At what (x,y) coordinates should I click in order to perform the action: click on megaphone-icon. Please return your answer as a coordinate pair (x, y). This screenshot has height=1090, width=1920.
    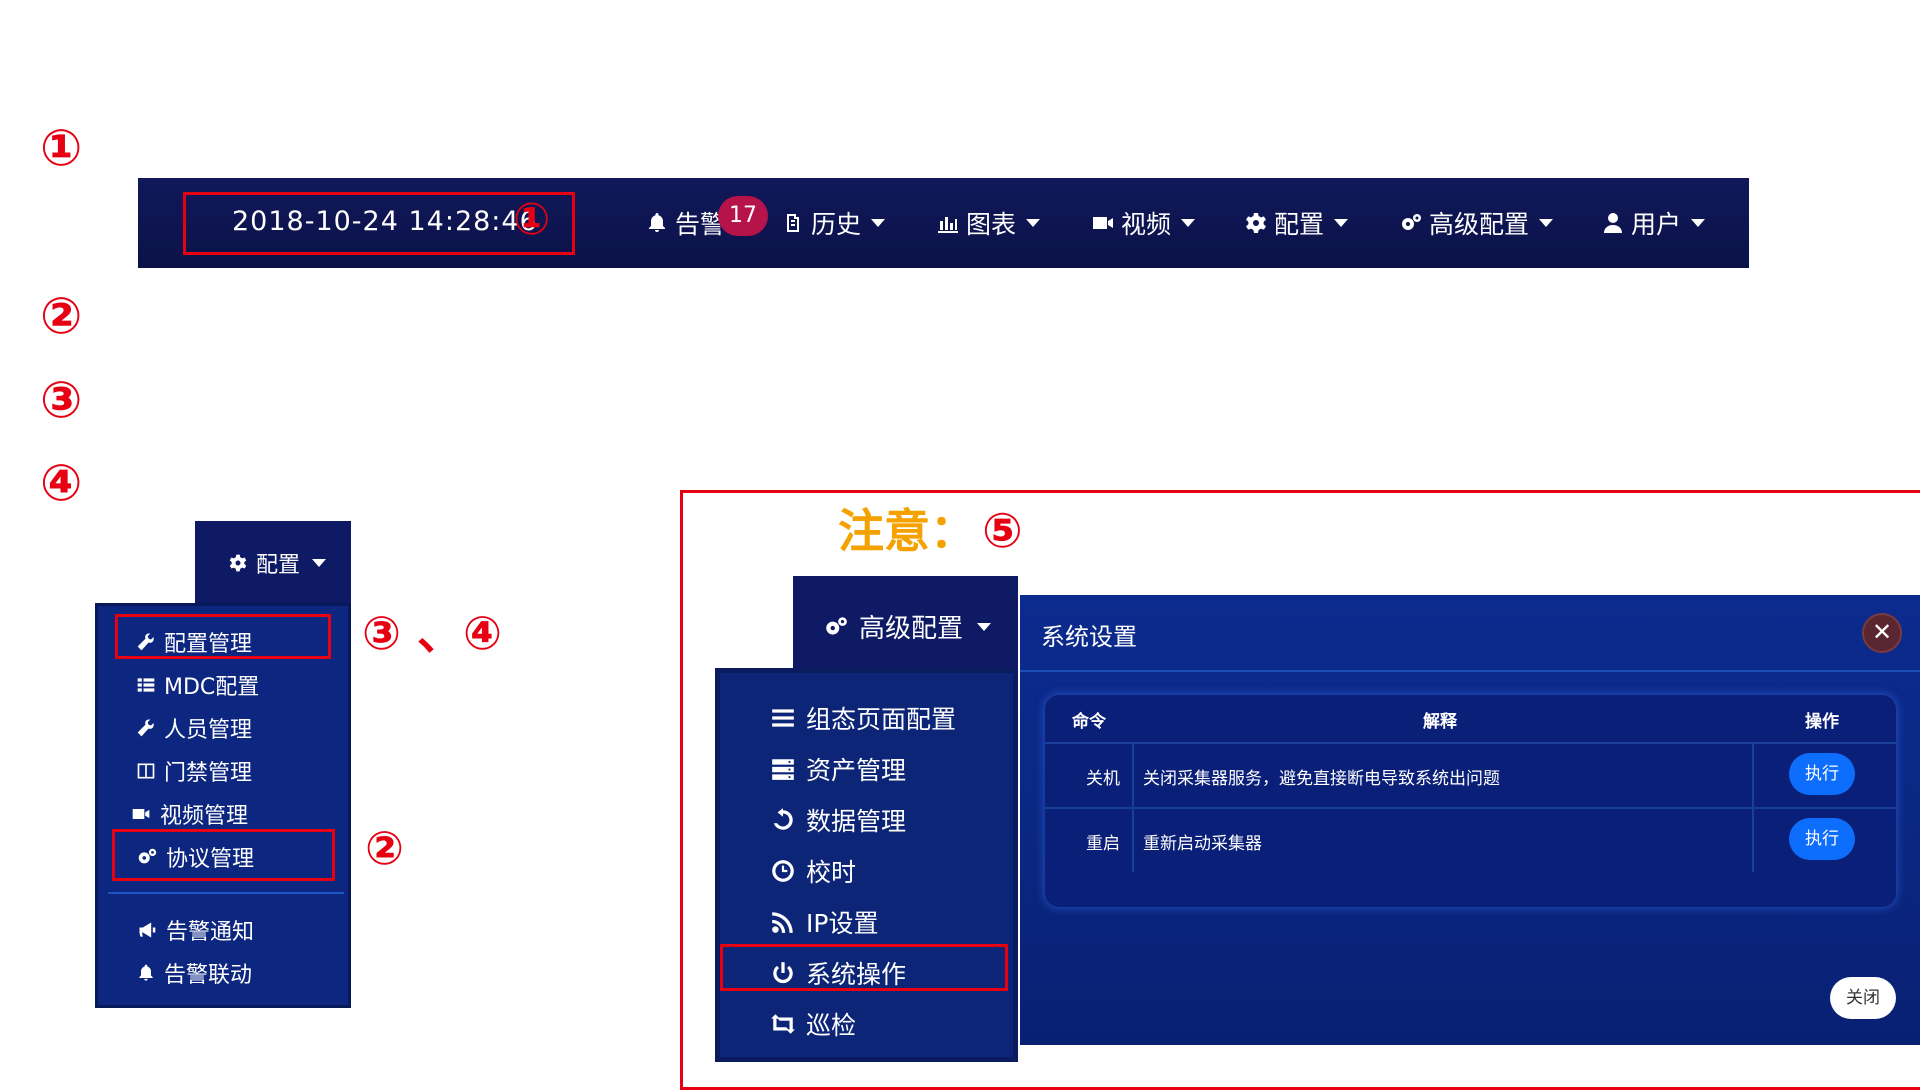
    Looking at the image, I should click on (147, 930).